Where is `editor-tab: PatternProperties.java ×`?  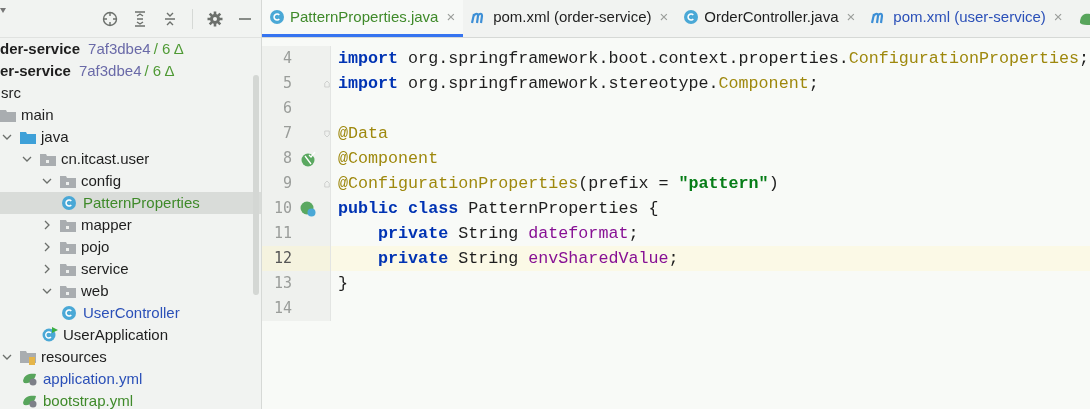 editor-tab: PatternProperties.java × is located at coordinates (363, 18).